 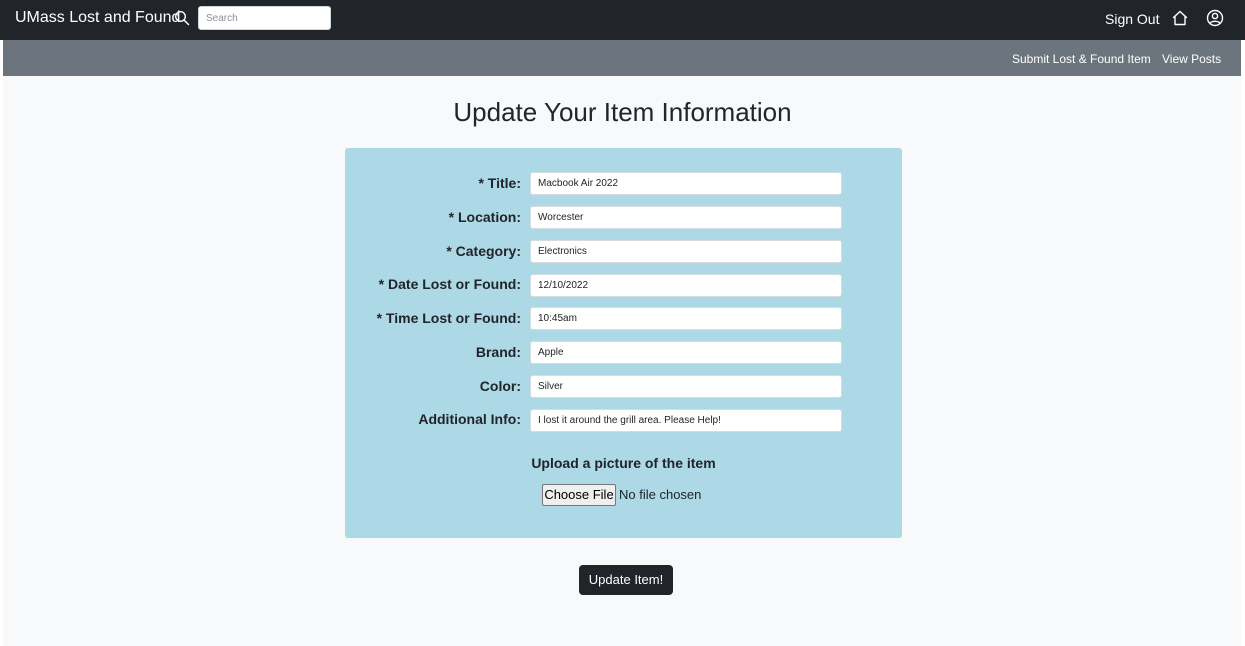 What do you see at coordinates (686, 285) in the screenshot?
I see `date-input` at bounding box center [686, 285].